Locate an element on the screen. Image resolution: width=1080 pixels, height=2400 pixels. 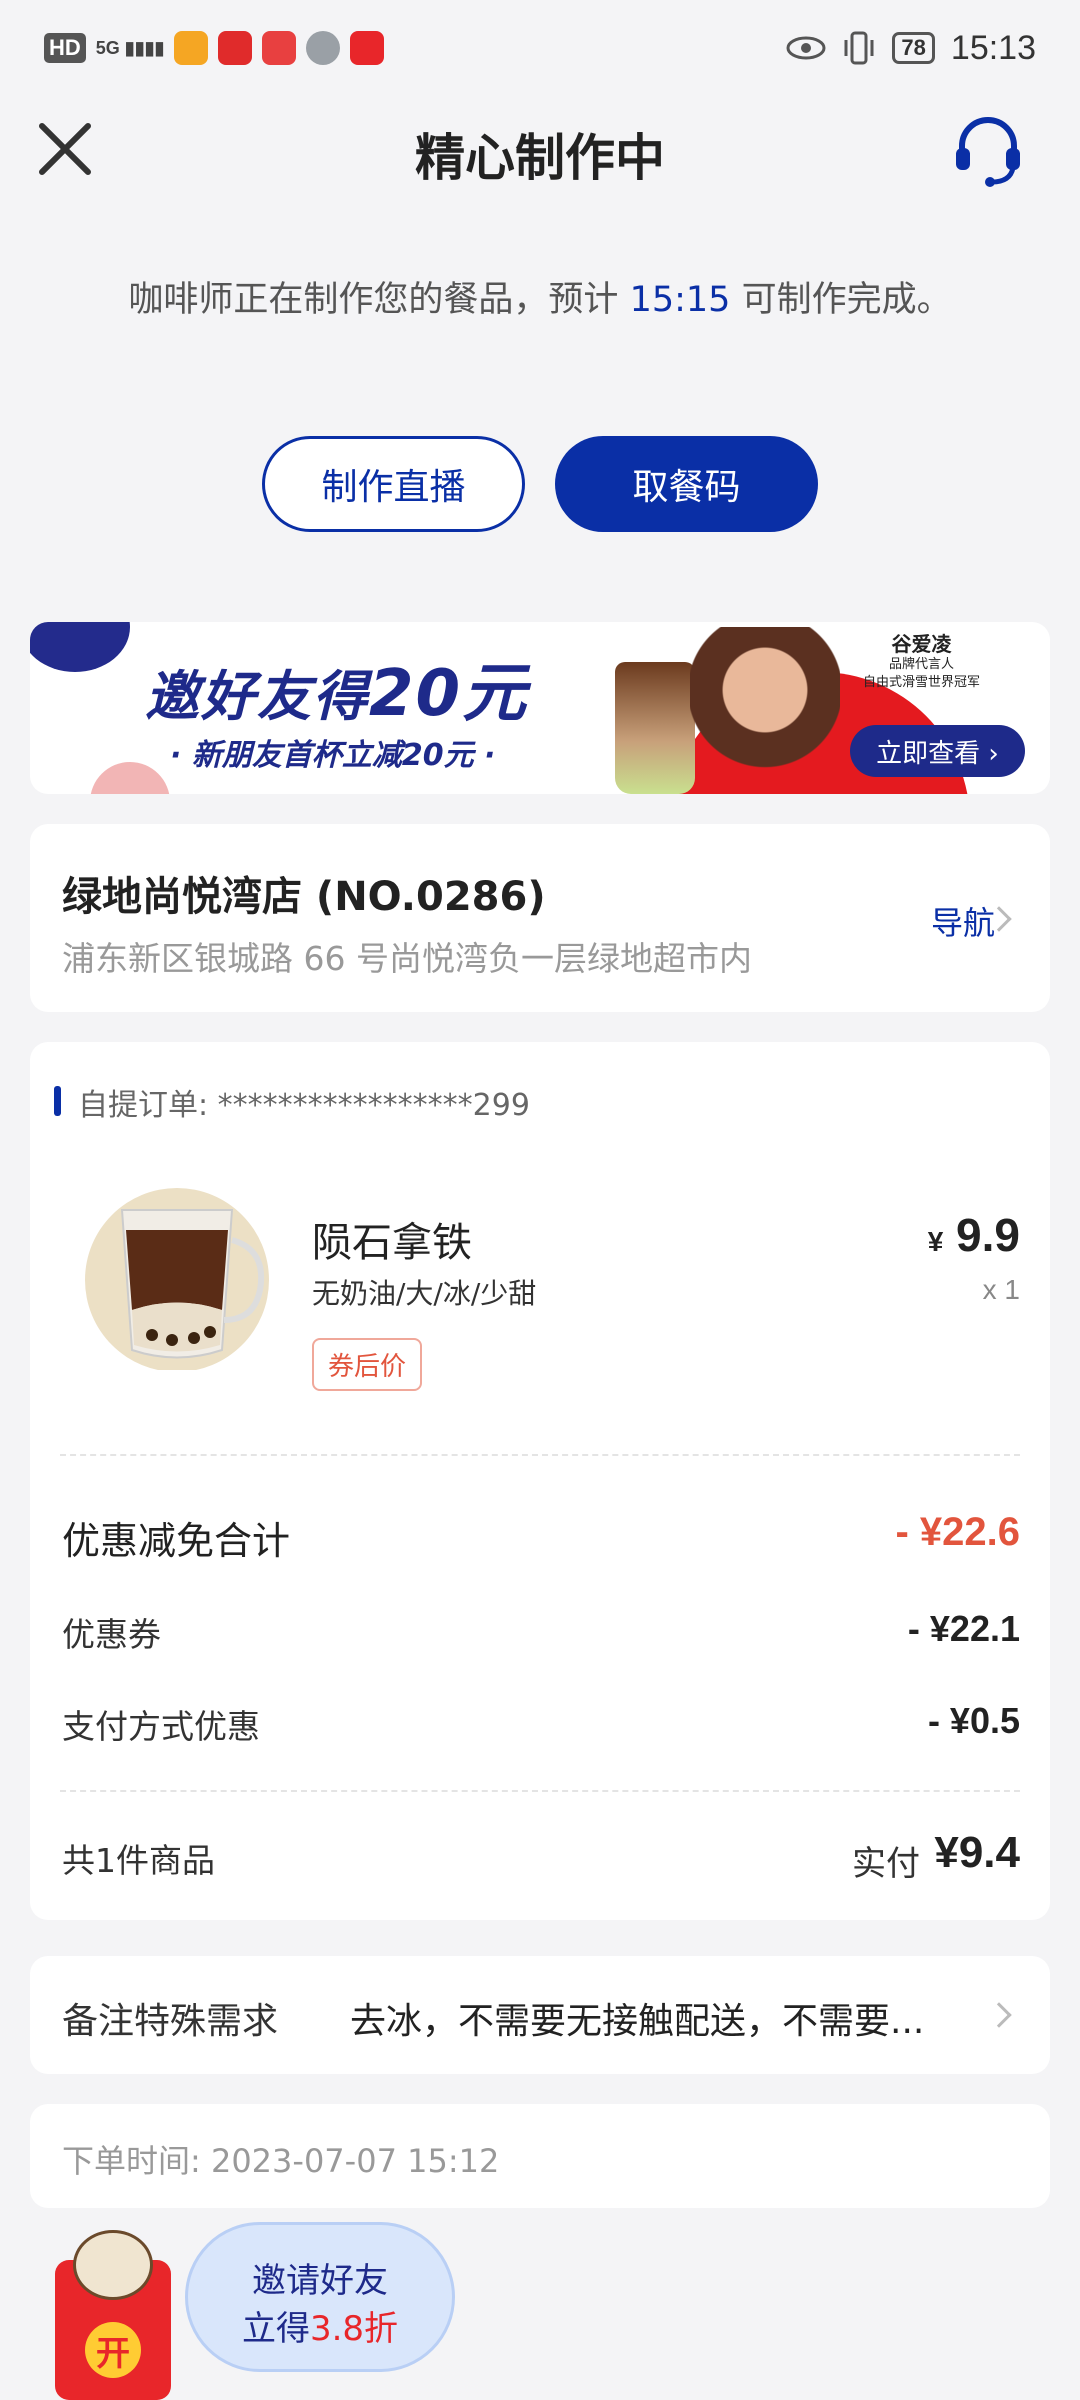
nav-bar: 精心制作中 is located at coordinates (540, 151).